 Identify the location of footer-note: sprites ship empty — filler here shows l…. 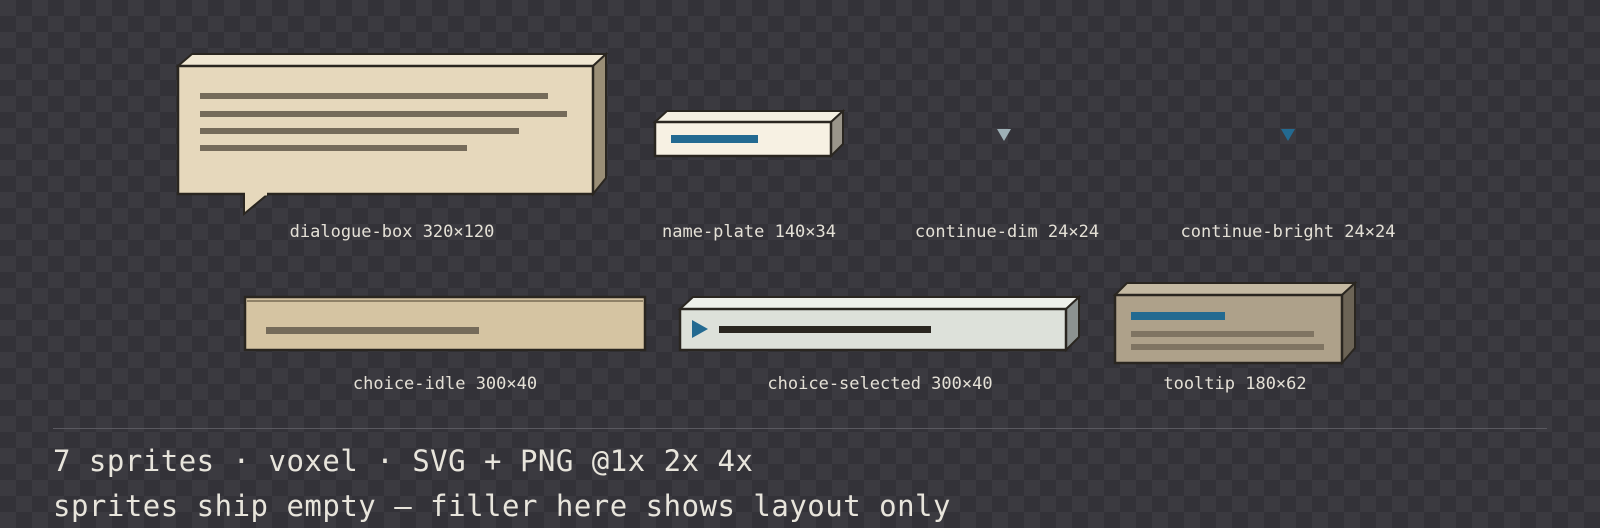
(502, 506).